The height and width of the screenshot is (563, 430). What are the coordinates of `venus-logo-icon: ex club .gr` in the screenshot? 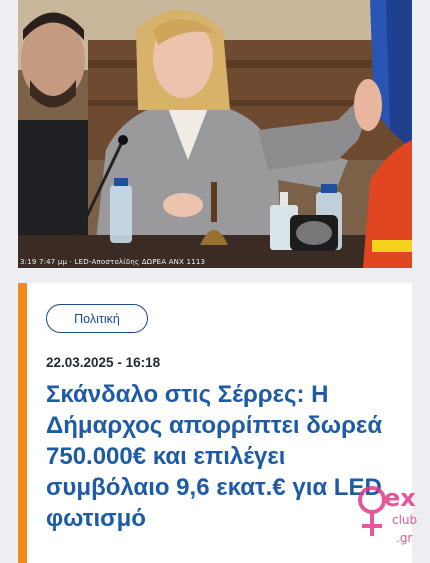 It's located at (387, 514).